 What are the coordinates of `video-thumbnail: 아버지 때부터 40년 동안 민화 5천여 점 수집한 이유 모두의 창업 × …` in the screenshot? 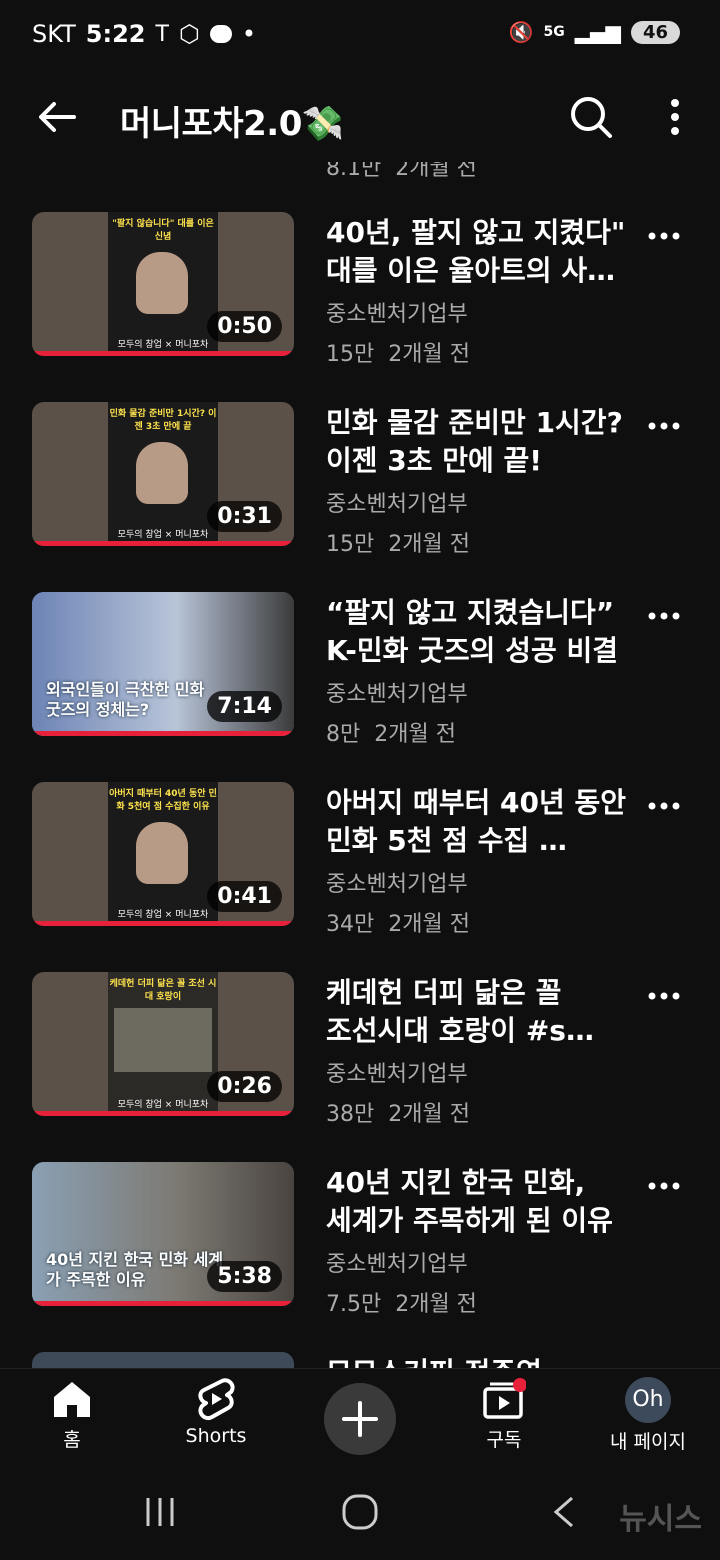 It's located at (163, 854).